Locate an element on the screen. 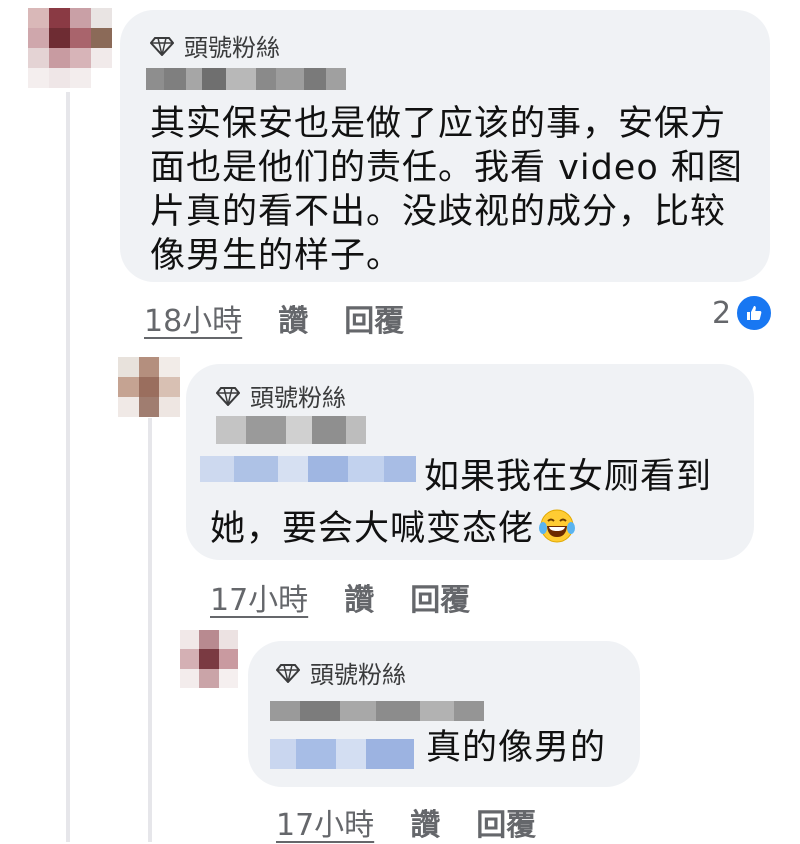  laughing-crying-emoji-icon is located at coordinates (557, 525).